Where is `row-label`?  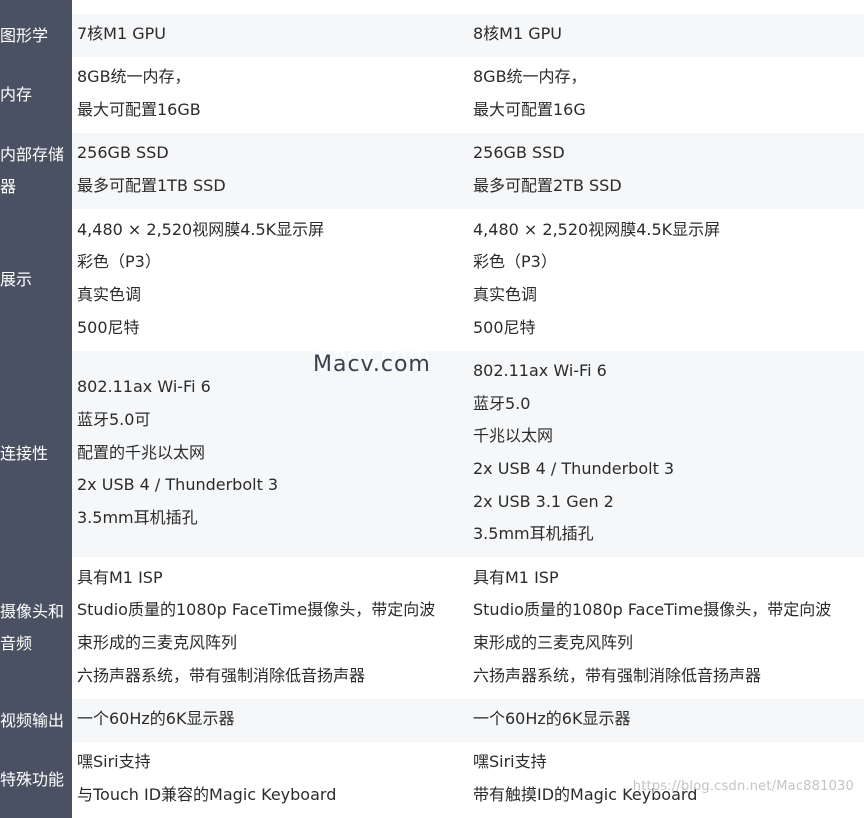 row-label is located at coordinates (36, 7).